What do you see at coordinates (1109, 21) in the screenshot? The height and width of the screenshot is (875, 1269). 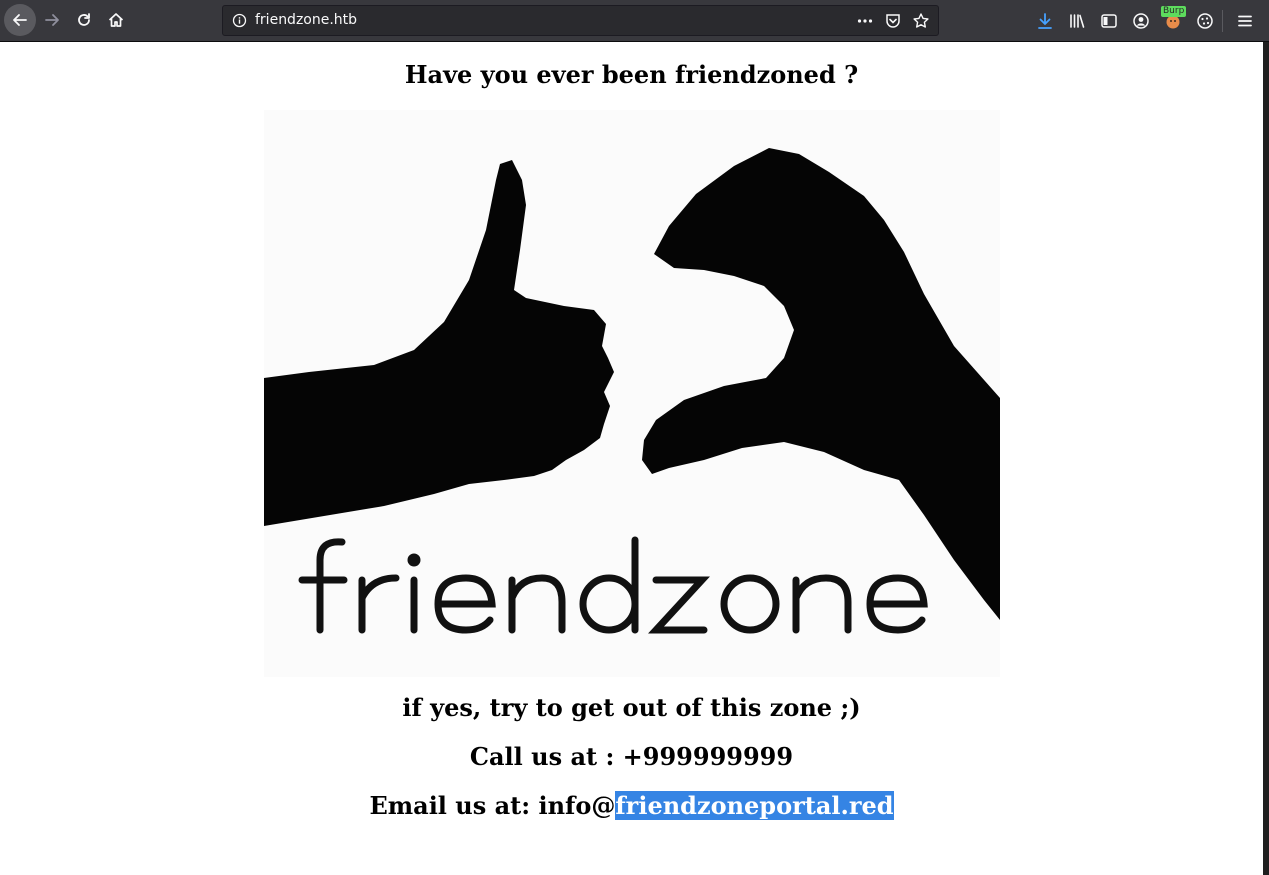 I see `sidebar-icon` at bounding box center [1109, 21].